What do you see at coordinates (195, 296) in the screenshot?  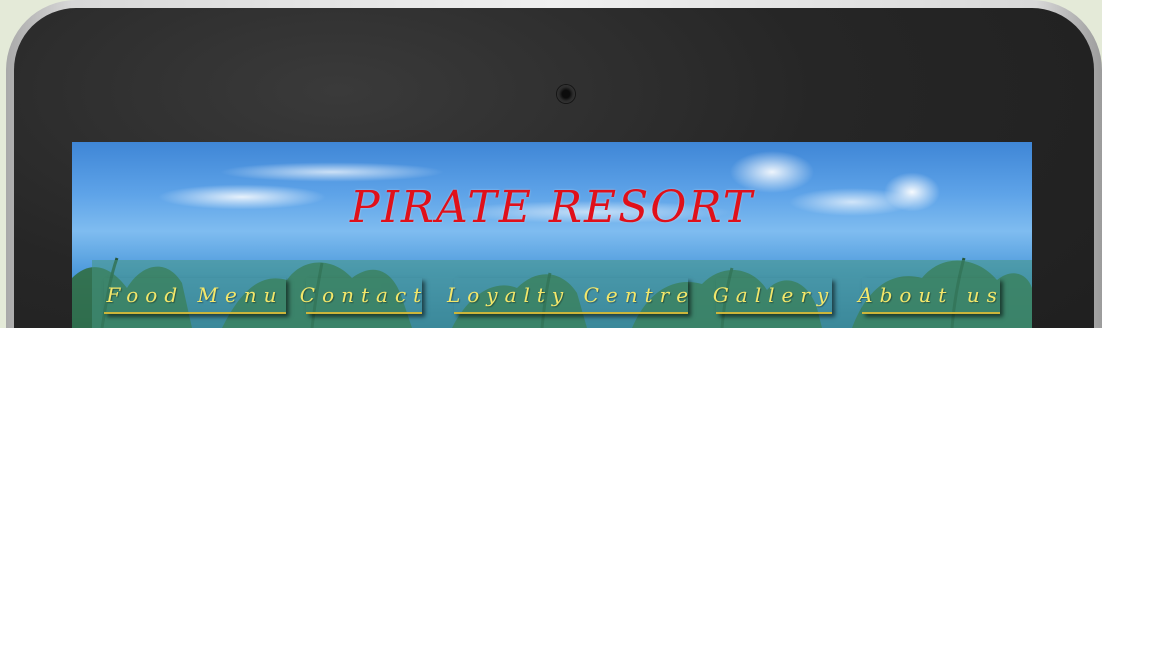 I see `nav-food-menu: Food Menu` at bounding box center [195, 296].